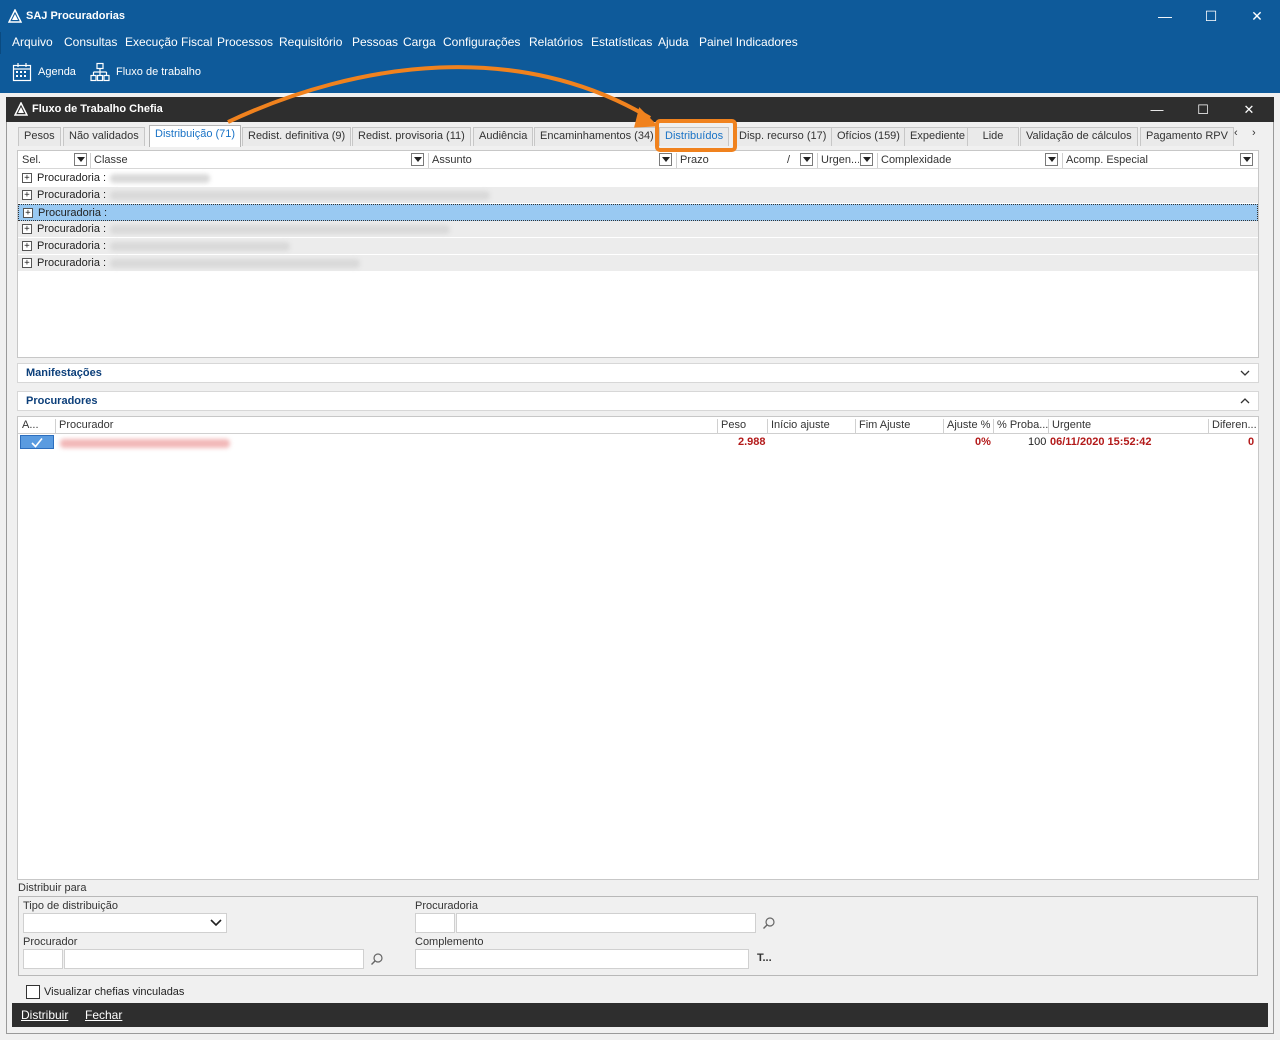  I want to click on col-classe: Classe, so click(250, 160).